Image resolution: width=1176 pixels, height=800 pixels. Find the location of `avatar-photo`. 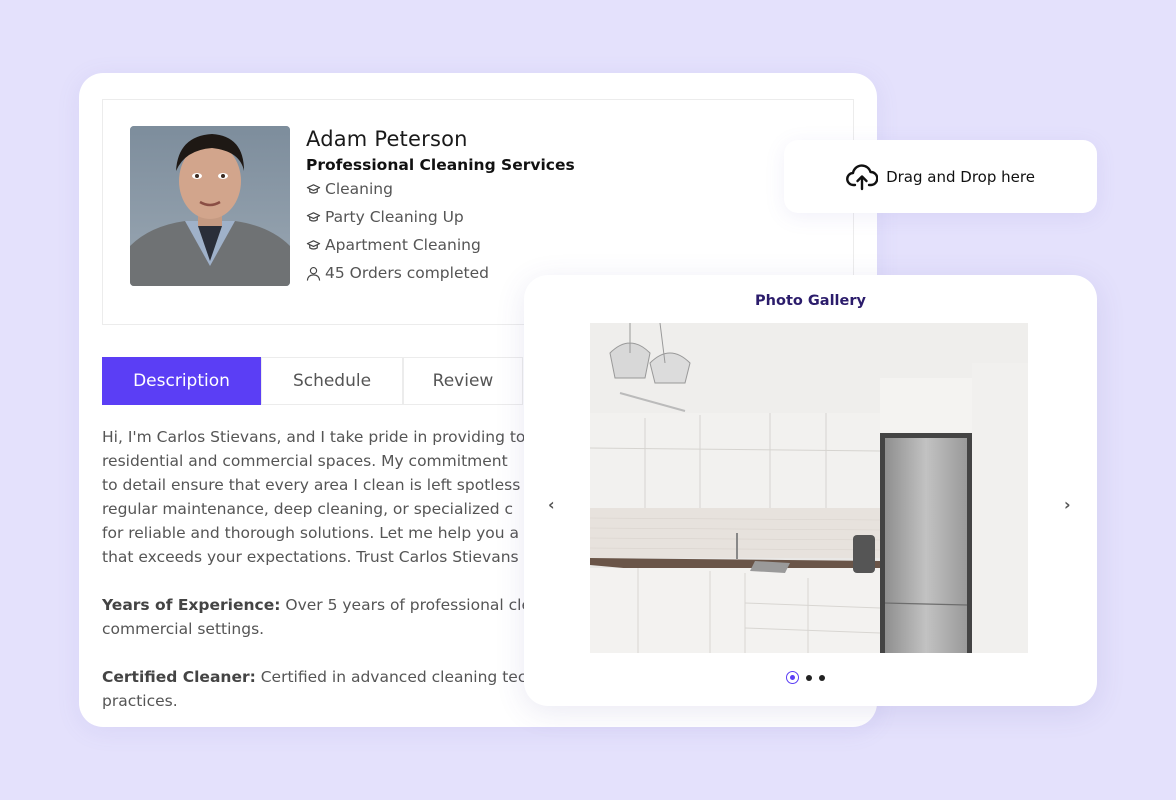

avatar-photo is located at coordinates (210, 206).